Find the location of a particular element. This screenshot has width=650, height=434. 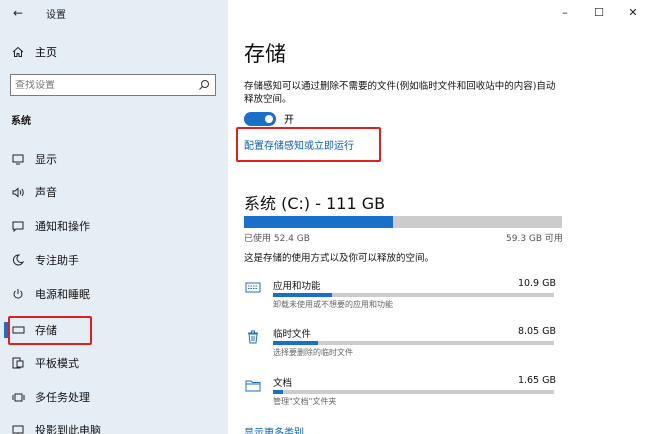

moon-icon is located at coordinates (18, 260).